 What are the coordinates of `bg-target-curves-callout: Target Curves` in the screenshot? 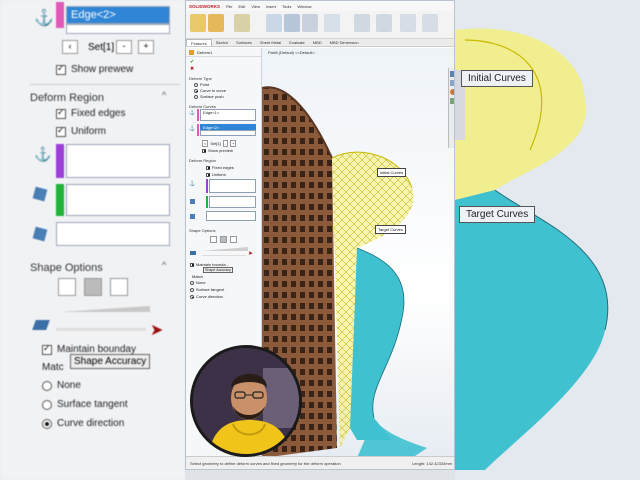 It's located at (497, 214).